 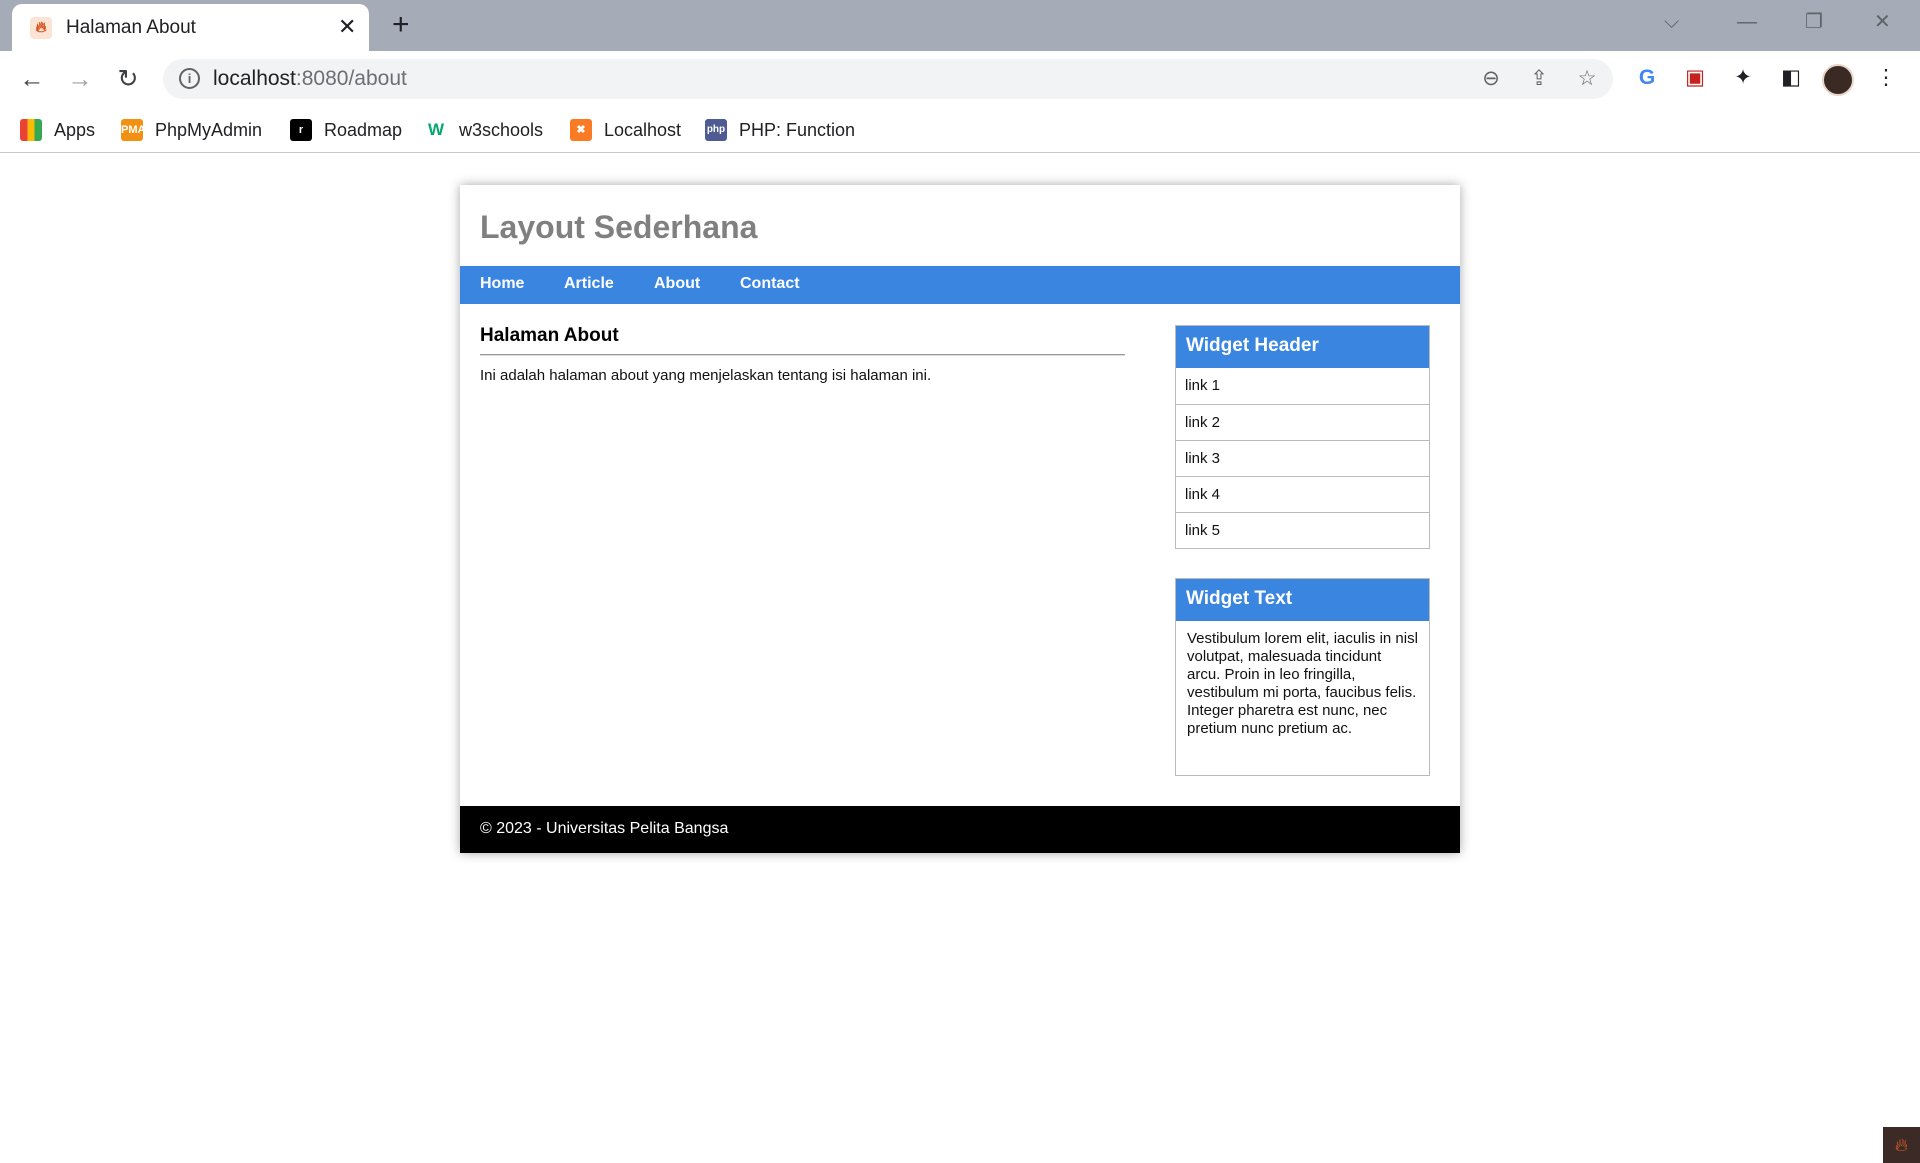 I want to click on url-text: localhost:8080/about, so click(x=310, y=79).